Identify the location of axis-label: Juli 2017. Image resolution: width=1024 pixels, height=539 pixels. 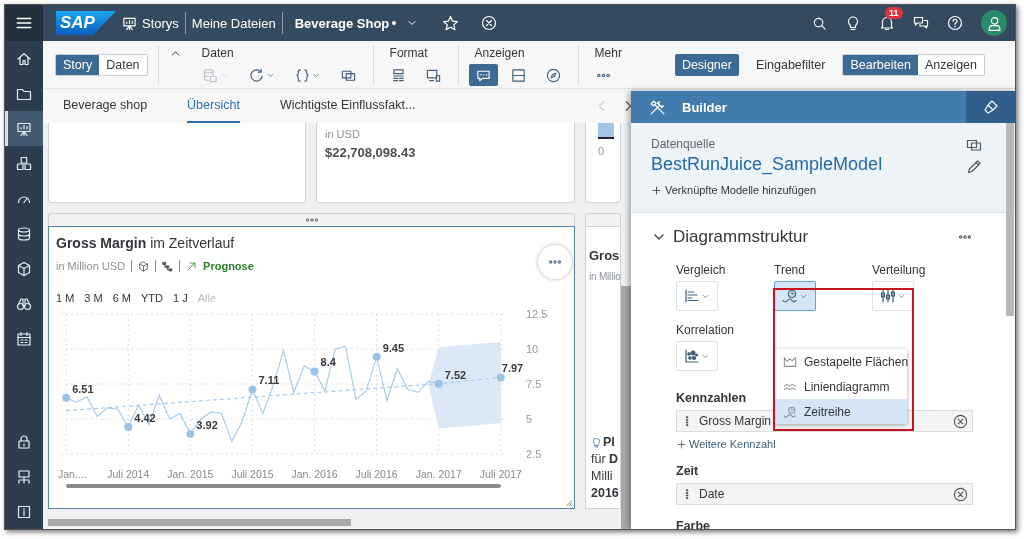
(500, 474).